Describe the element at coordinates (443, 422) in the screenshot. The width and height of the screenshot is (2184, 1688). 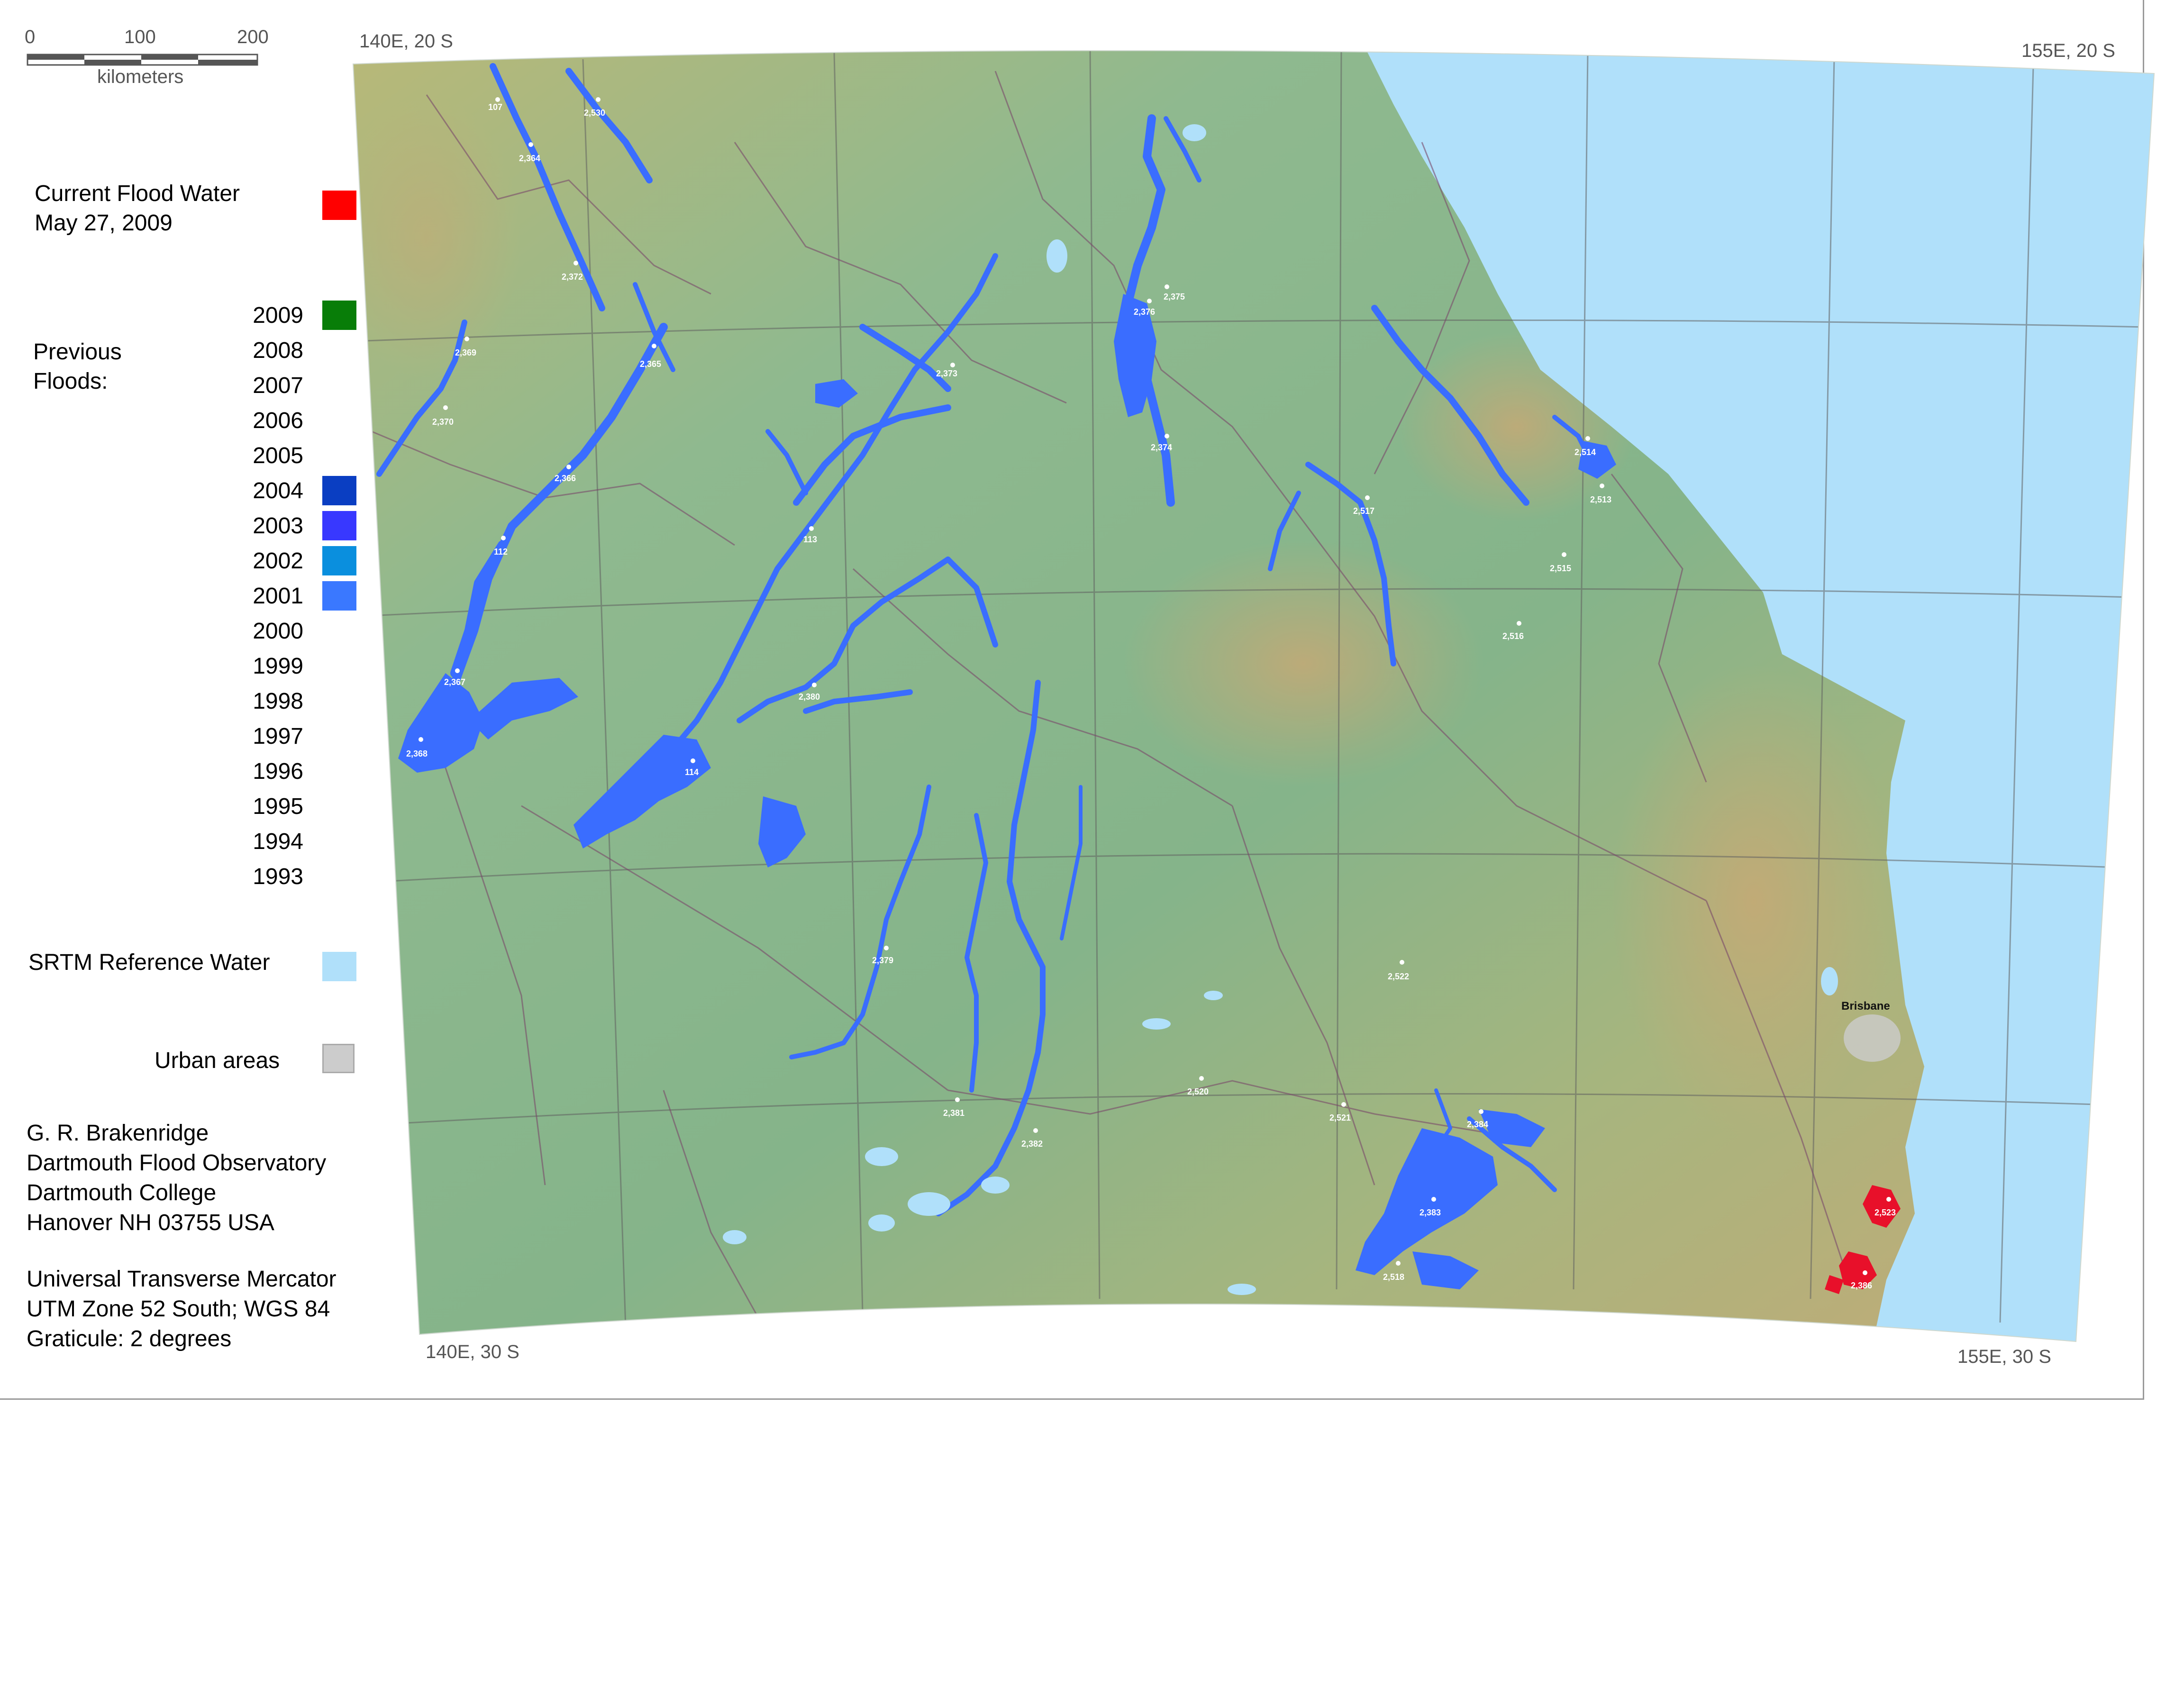
I see `svg-text: 2,370` at that location.